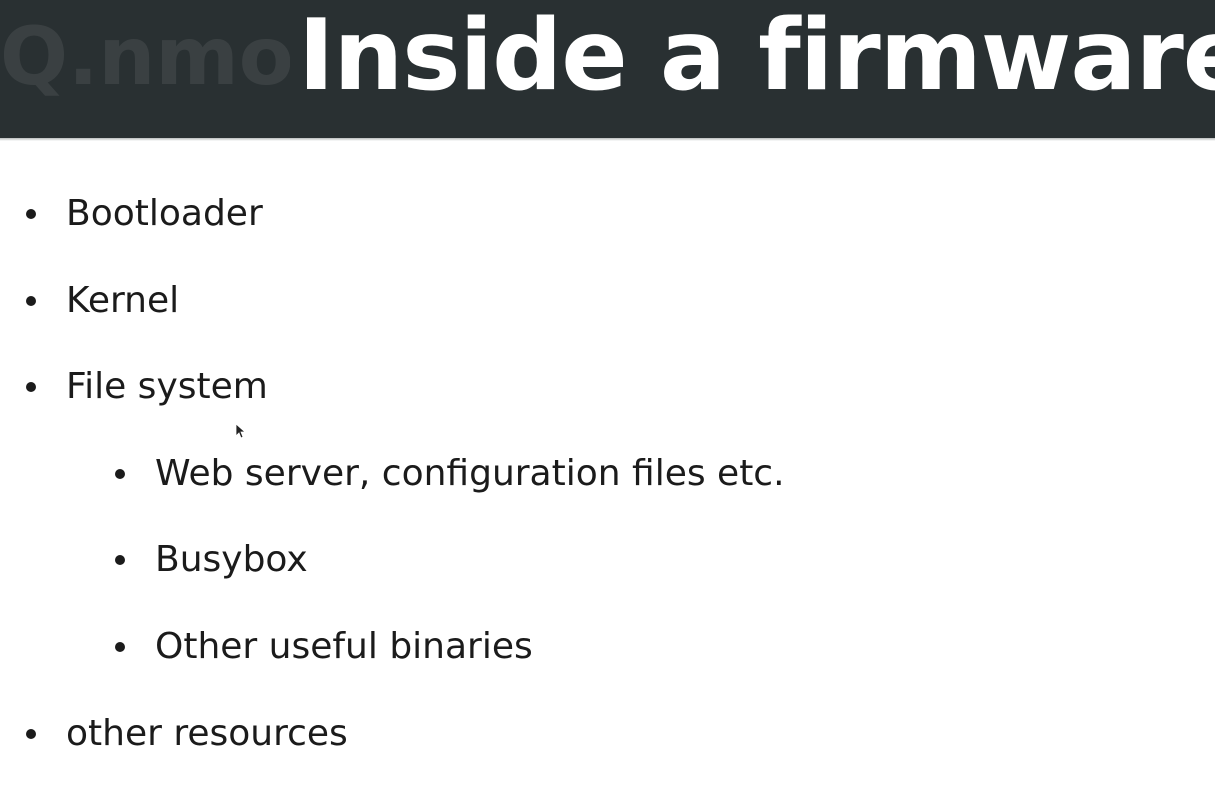  Describe the element at coordinates (207, 733) in the screenshot. I see `list-item-text: other resources` at that location.